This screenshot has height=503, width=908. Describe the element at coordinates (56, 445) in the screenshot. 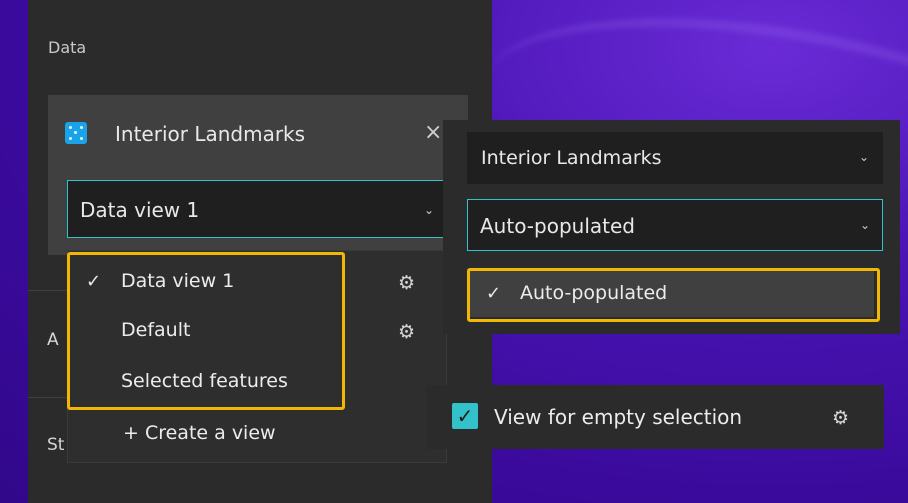

I see `section-label-partial: St` at that location.